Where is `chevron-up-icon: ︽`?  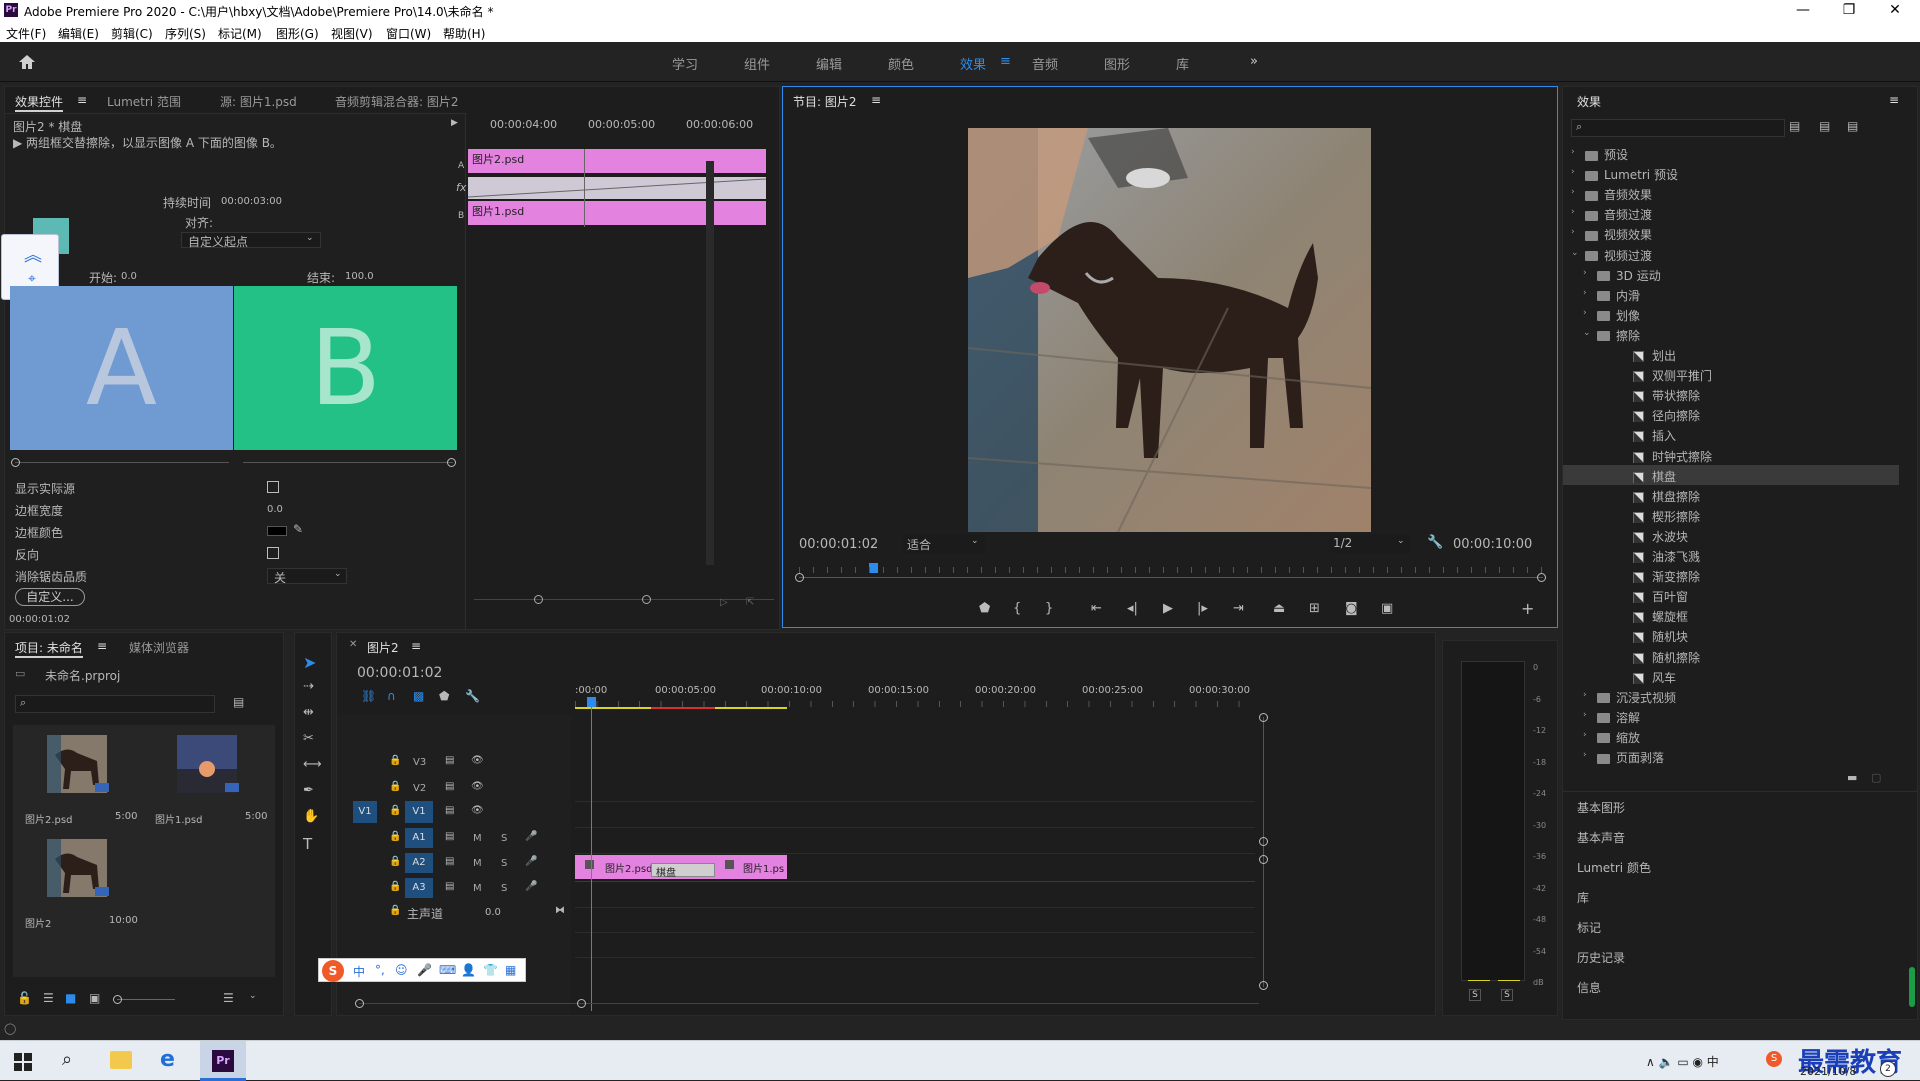 chevron-up-icon: ︽ is located at coordinates (33, 254).